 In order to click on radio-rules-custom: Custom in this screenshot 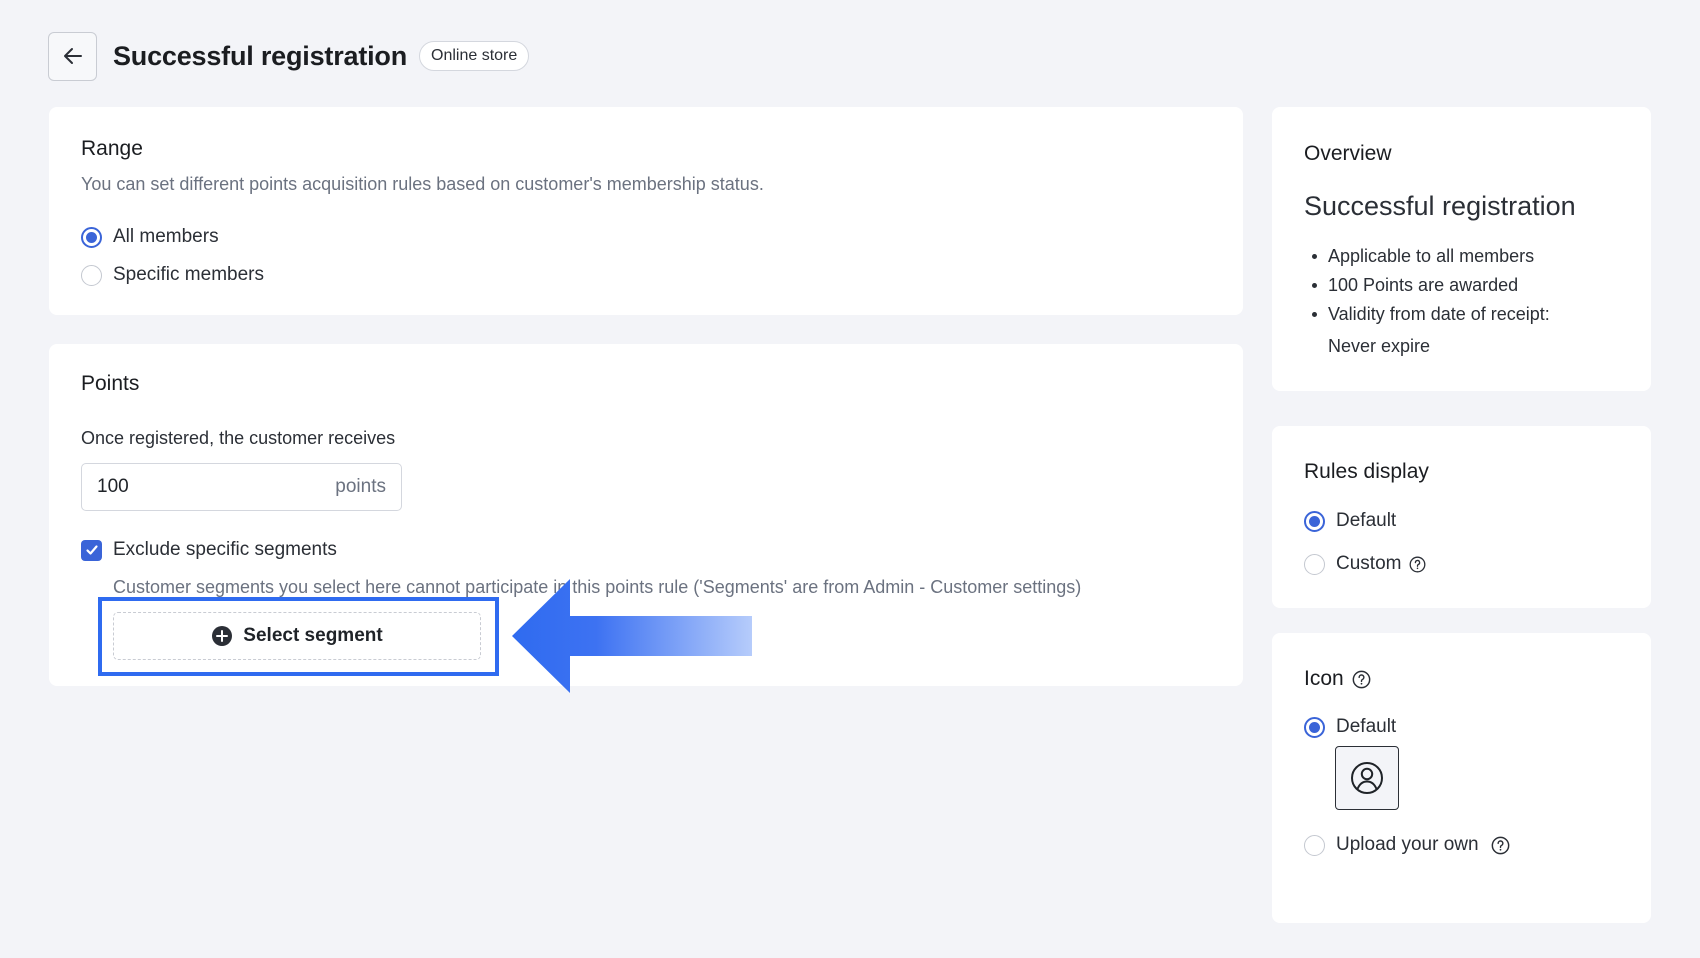, I will do `click(1365, 564)`.